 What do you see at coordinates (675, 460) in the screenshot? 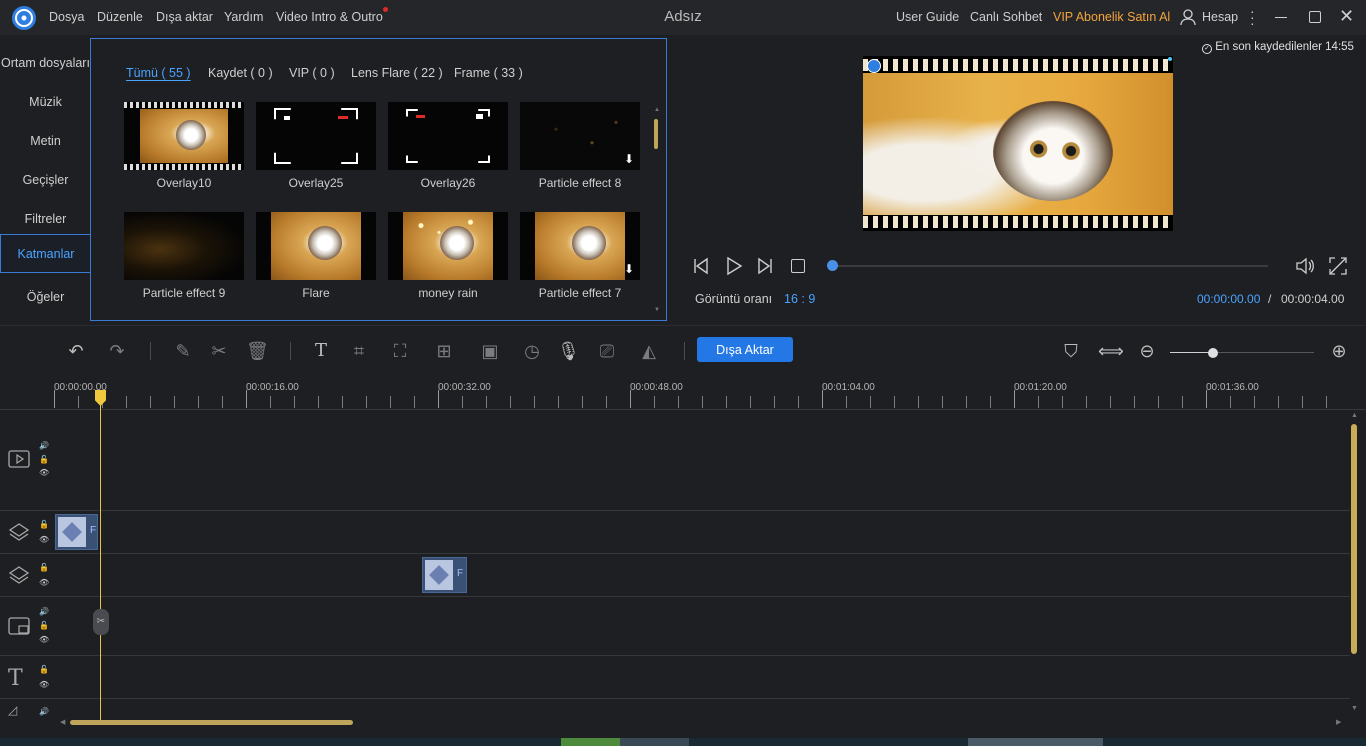
I see `video-track: 🔊 🔓 👁` at bounding box center [675, 460].